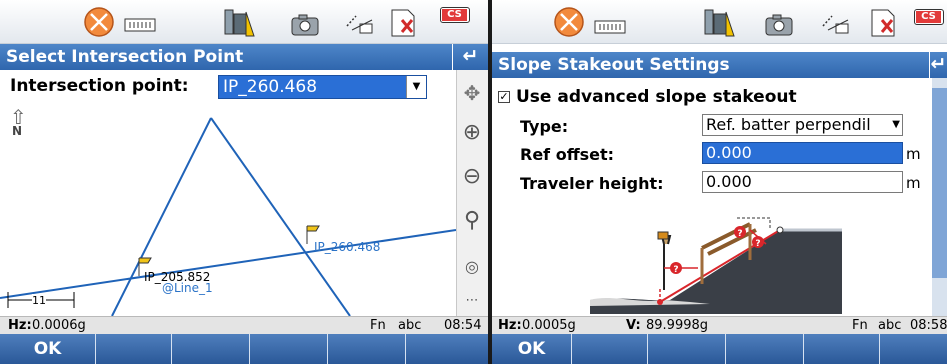 The height and width of the screenshot is (364, 947). What do you see at coordinates (59, 325) in the screenshot?
I see `hz-value: 0.0006g` at bounding box center [59, 325].